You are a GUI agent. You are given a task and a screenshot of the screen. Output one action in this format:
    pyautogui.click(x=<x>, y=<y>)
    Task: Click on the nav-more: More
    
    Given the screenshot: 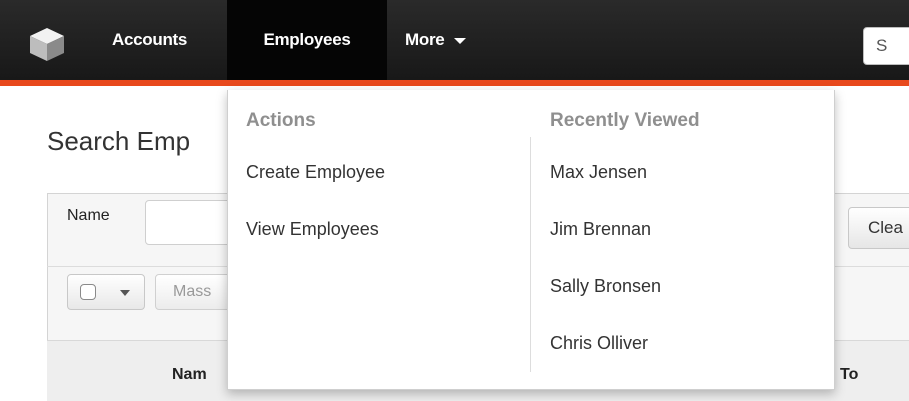 What is the action you would take?
    pyautogui.click(x=460, y=40)
    